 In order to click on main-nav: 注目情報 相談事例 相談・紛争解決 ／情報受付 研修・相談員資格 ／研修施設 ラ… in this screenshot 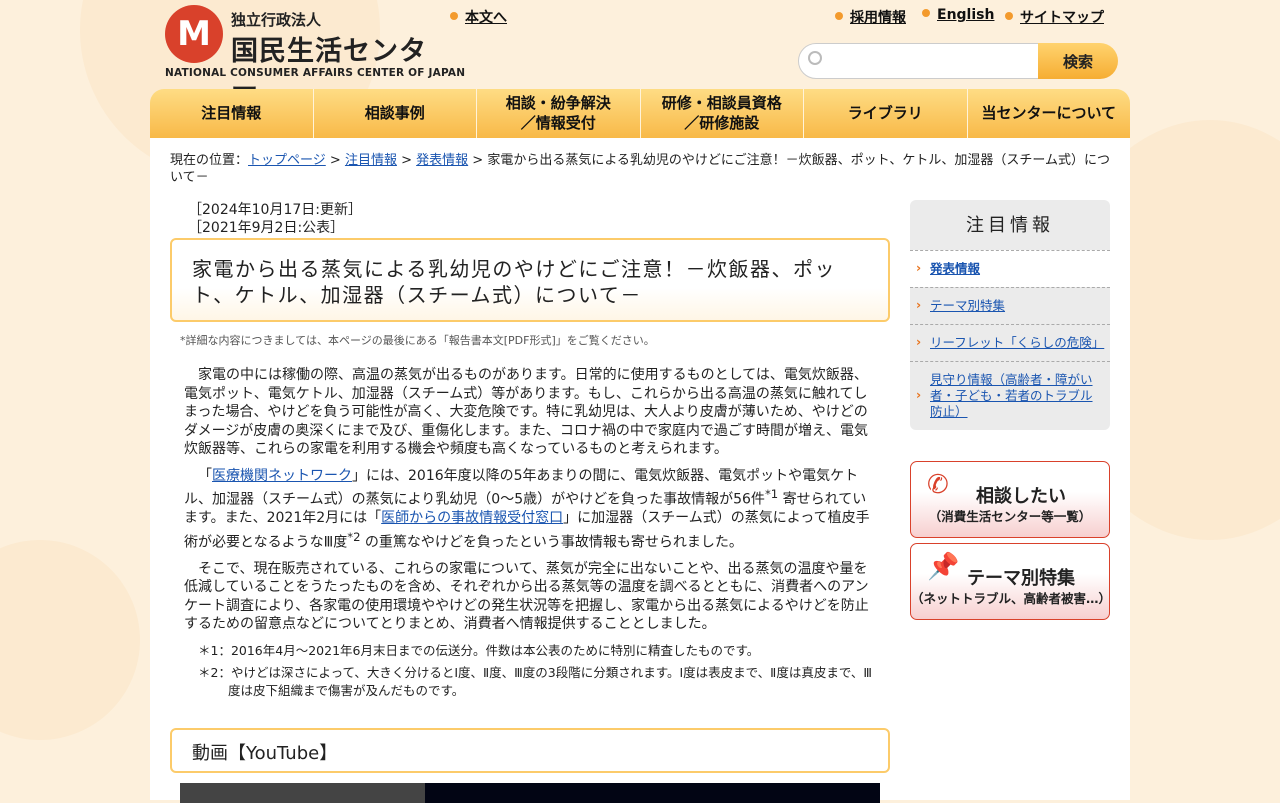, I will do `click(640, 113)`.